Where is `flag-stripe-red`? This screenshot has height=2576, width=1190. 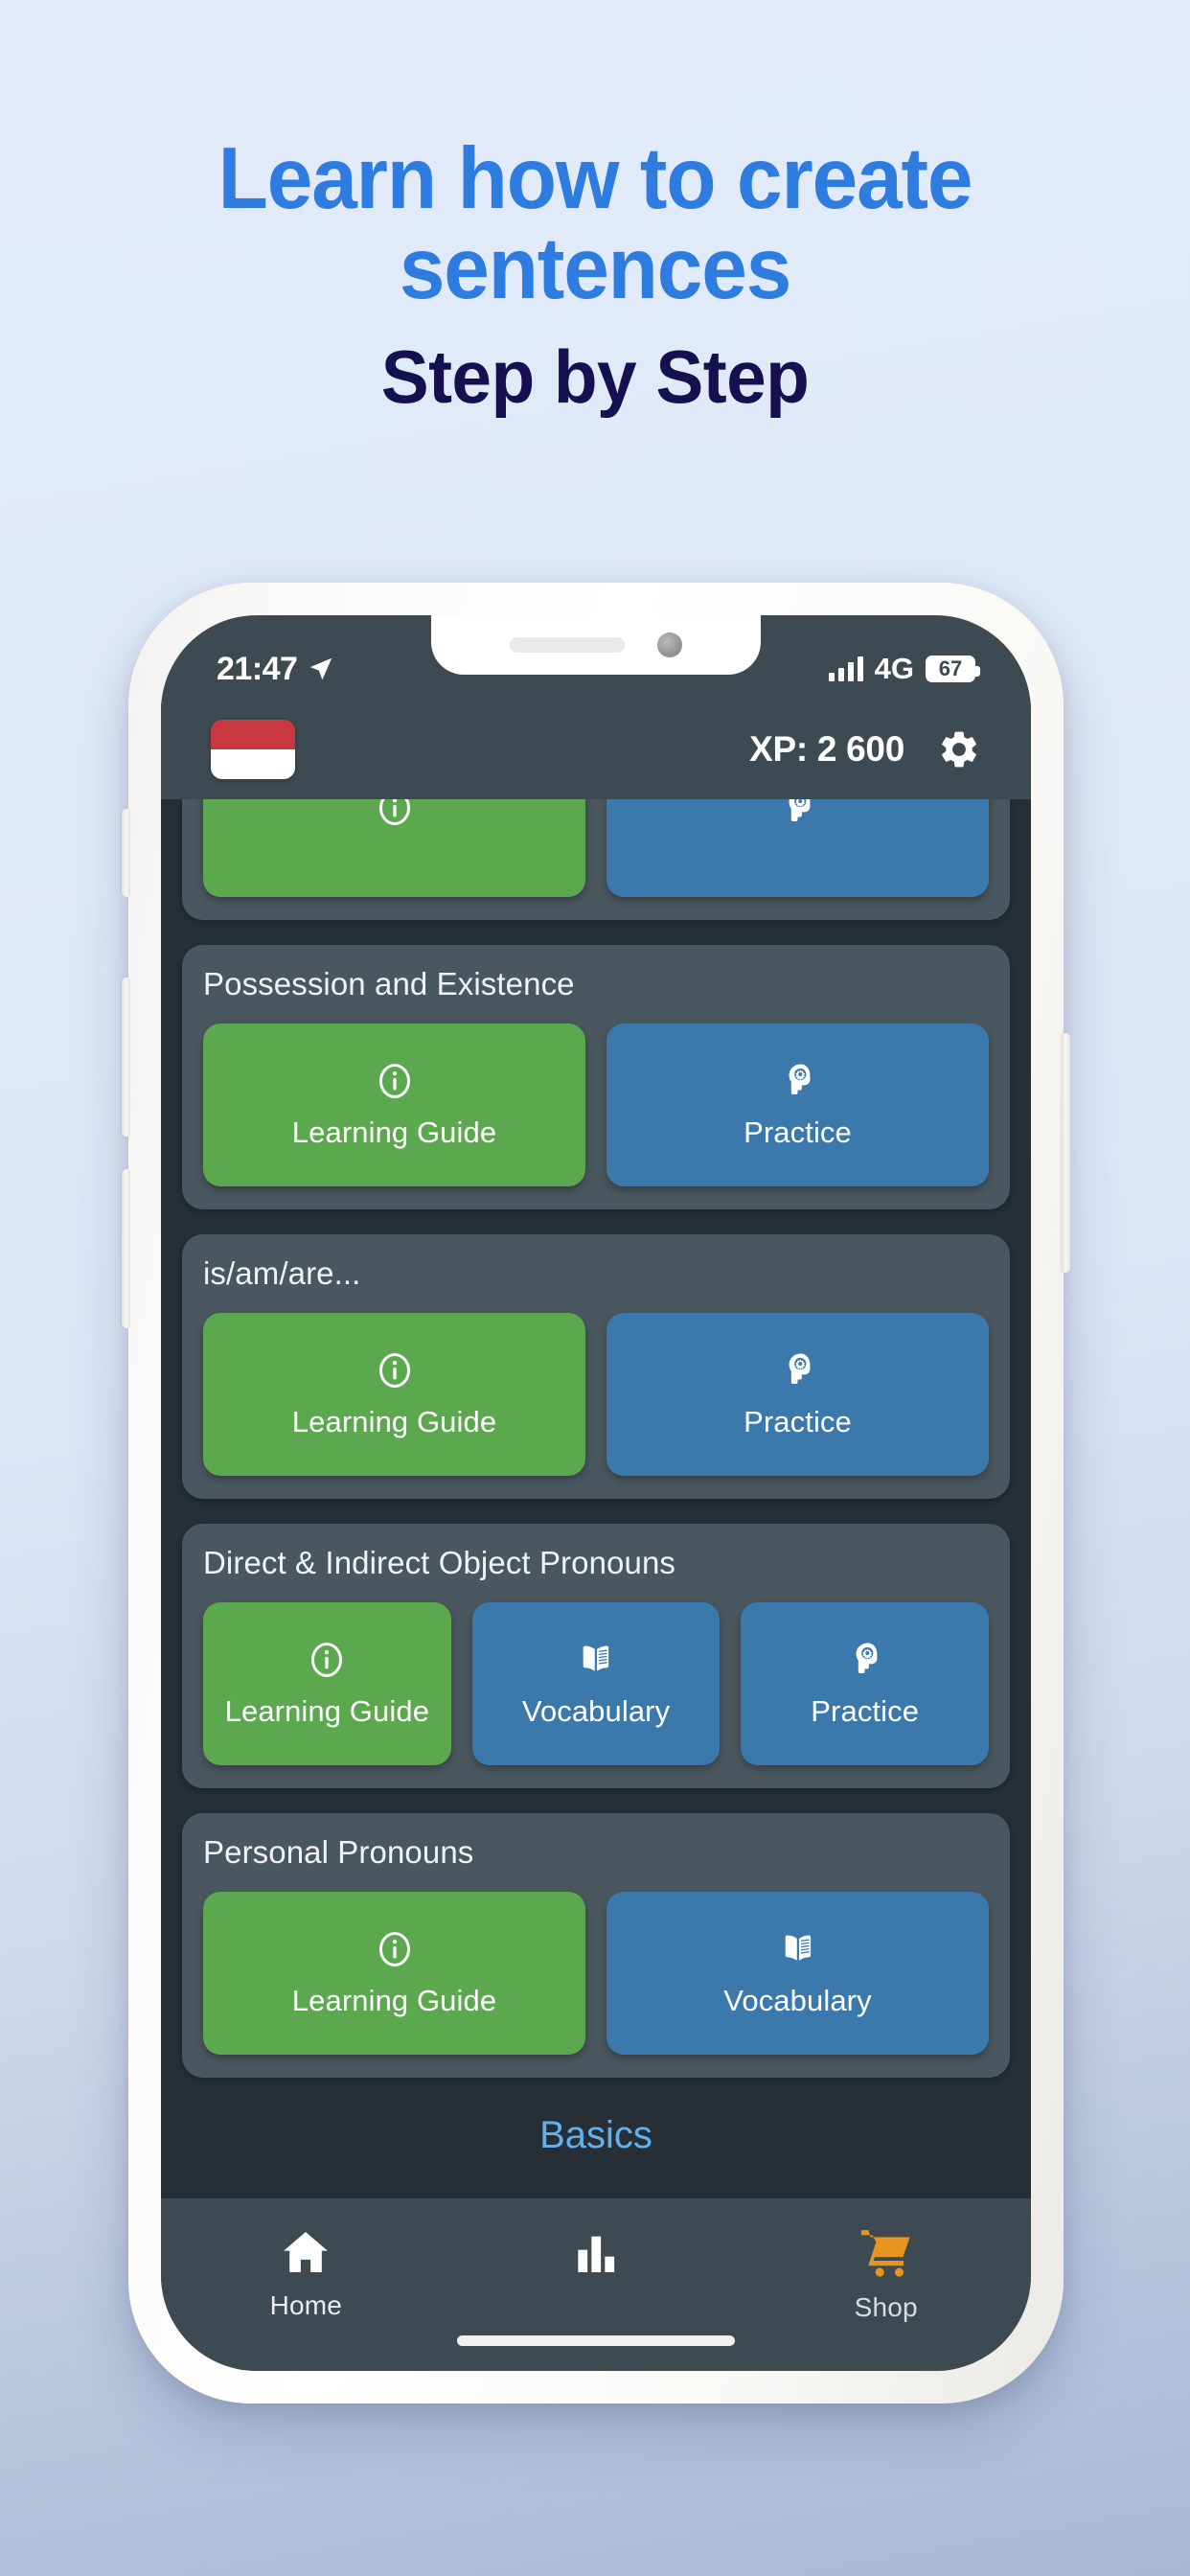 flag-stripe-red is located at coordinates (253, 734).